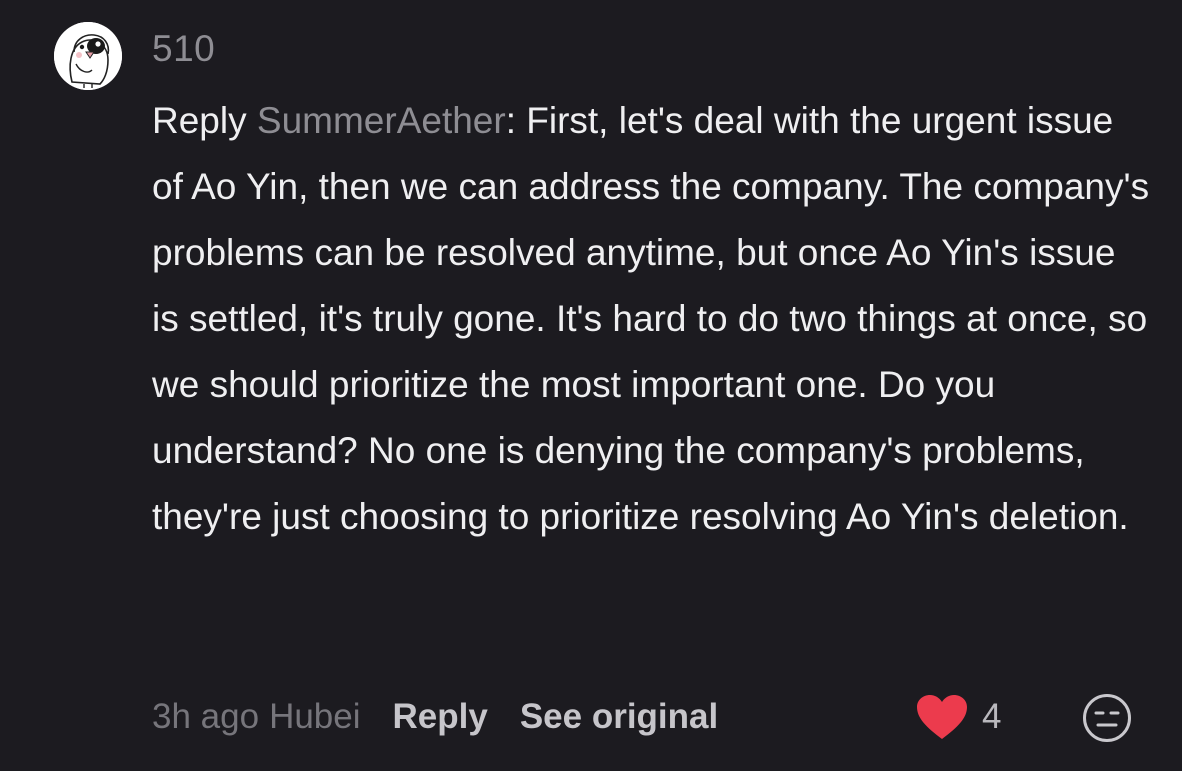 The image size is (1182, 771). What do you see at coordinates (619, 717) in the screenshot?
I see `see-original-button: See original` at bounding box center [619, 717].